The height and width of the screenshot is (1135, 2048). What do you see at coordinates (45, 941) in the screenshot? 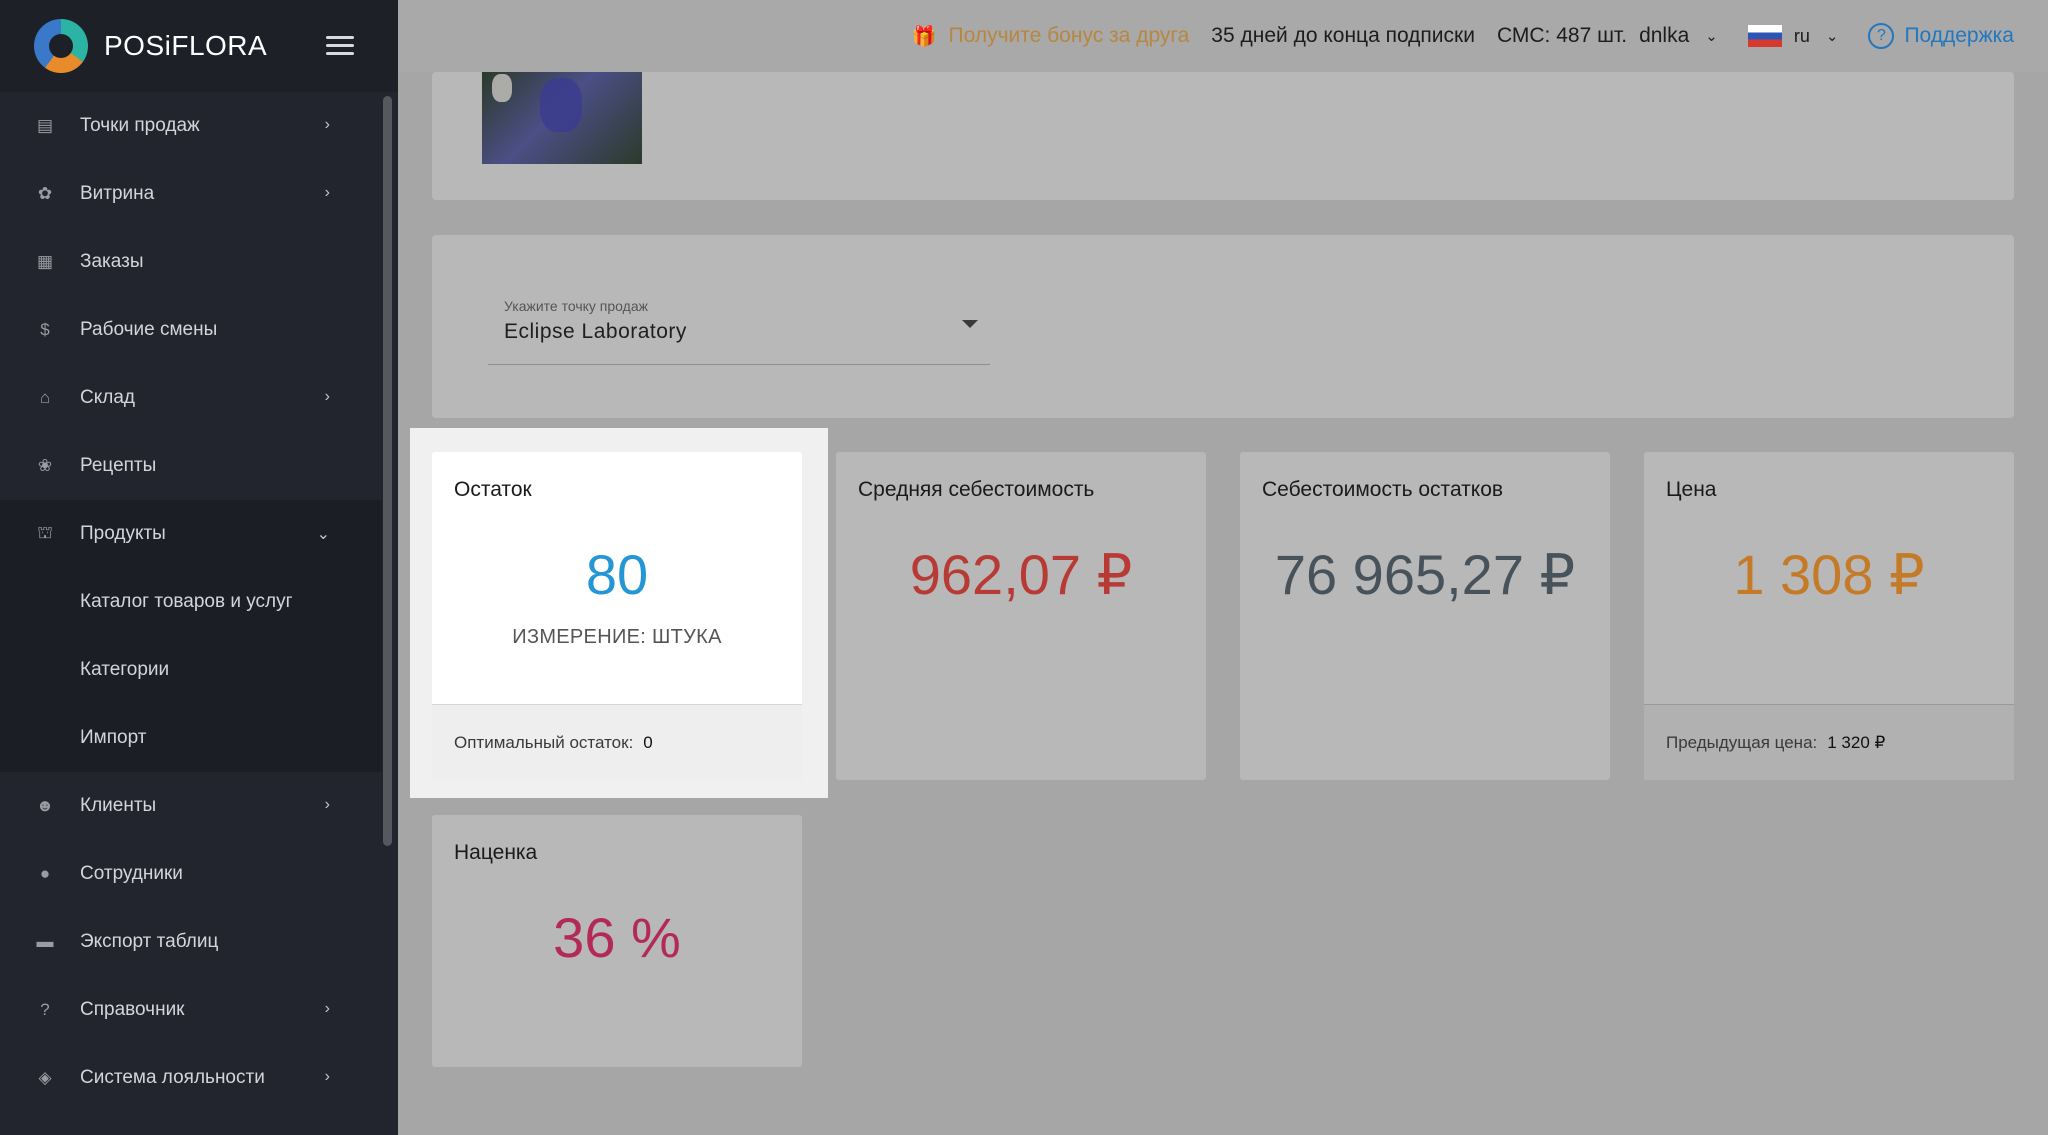
I see `folder-icon: ▬` at bounding box center [45, 941].